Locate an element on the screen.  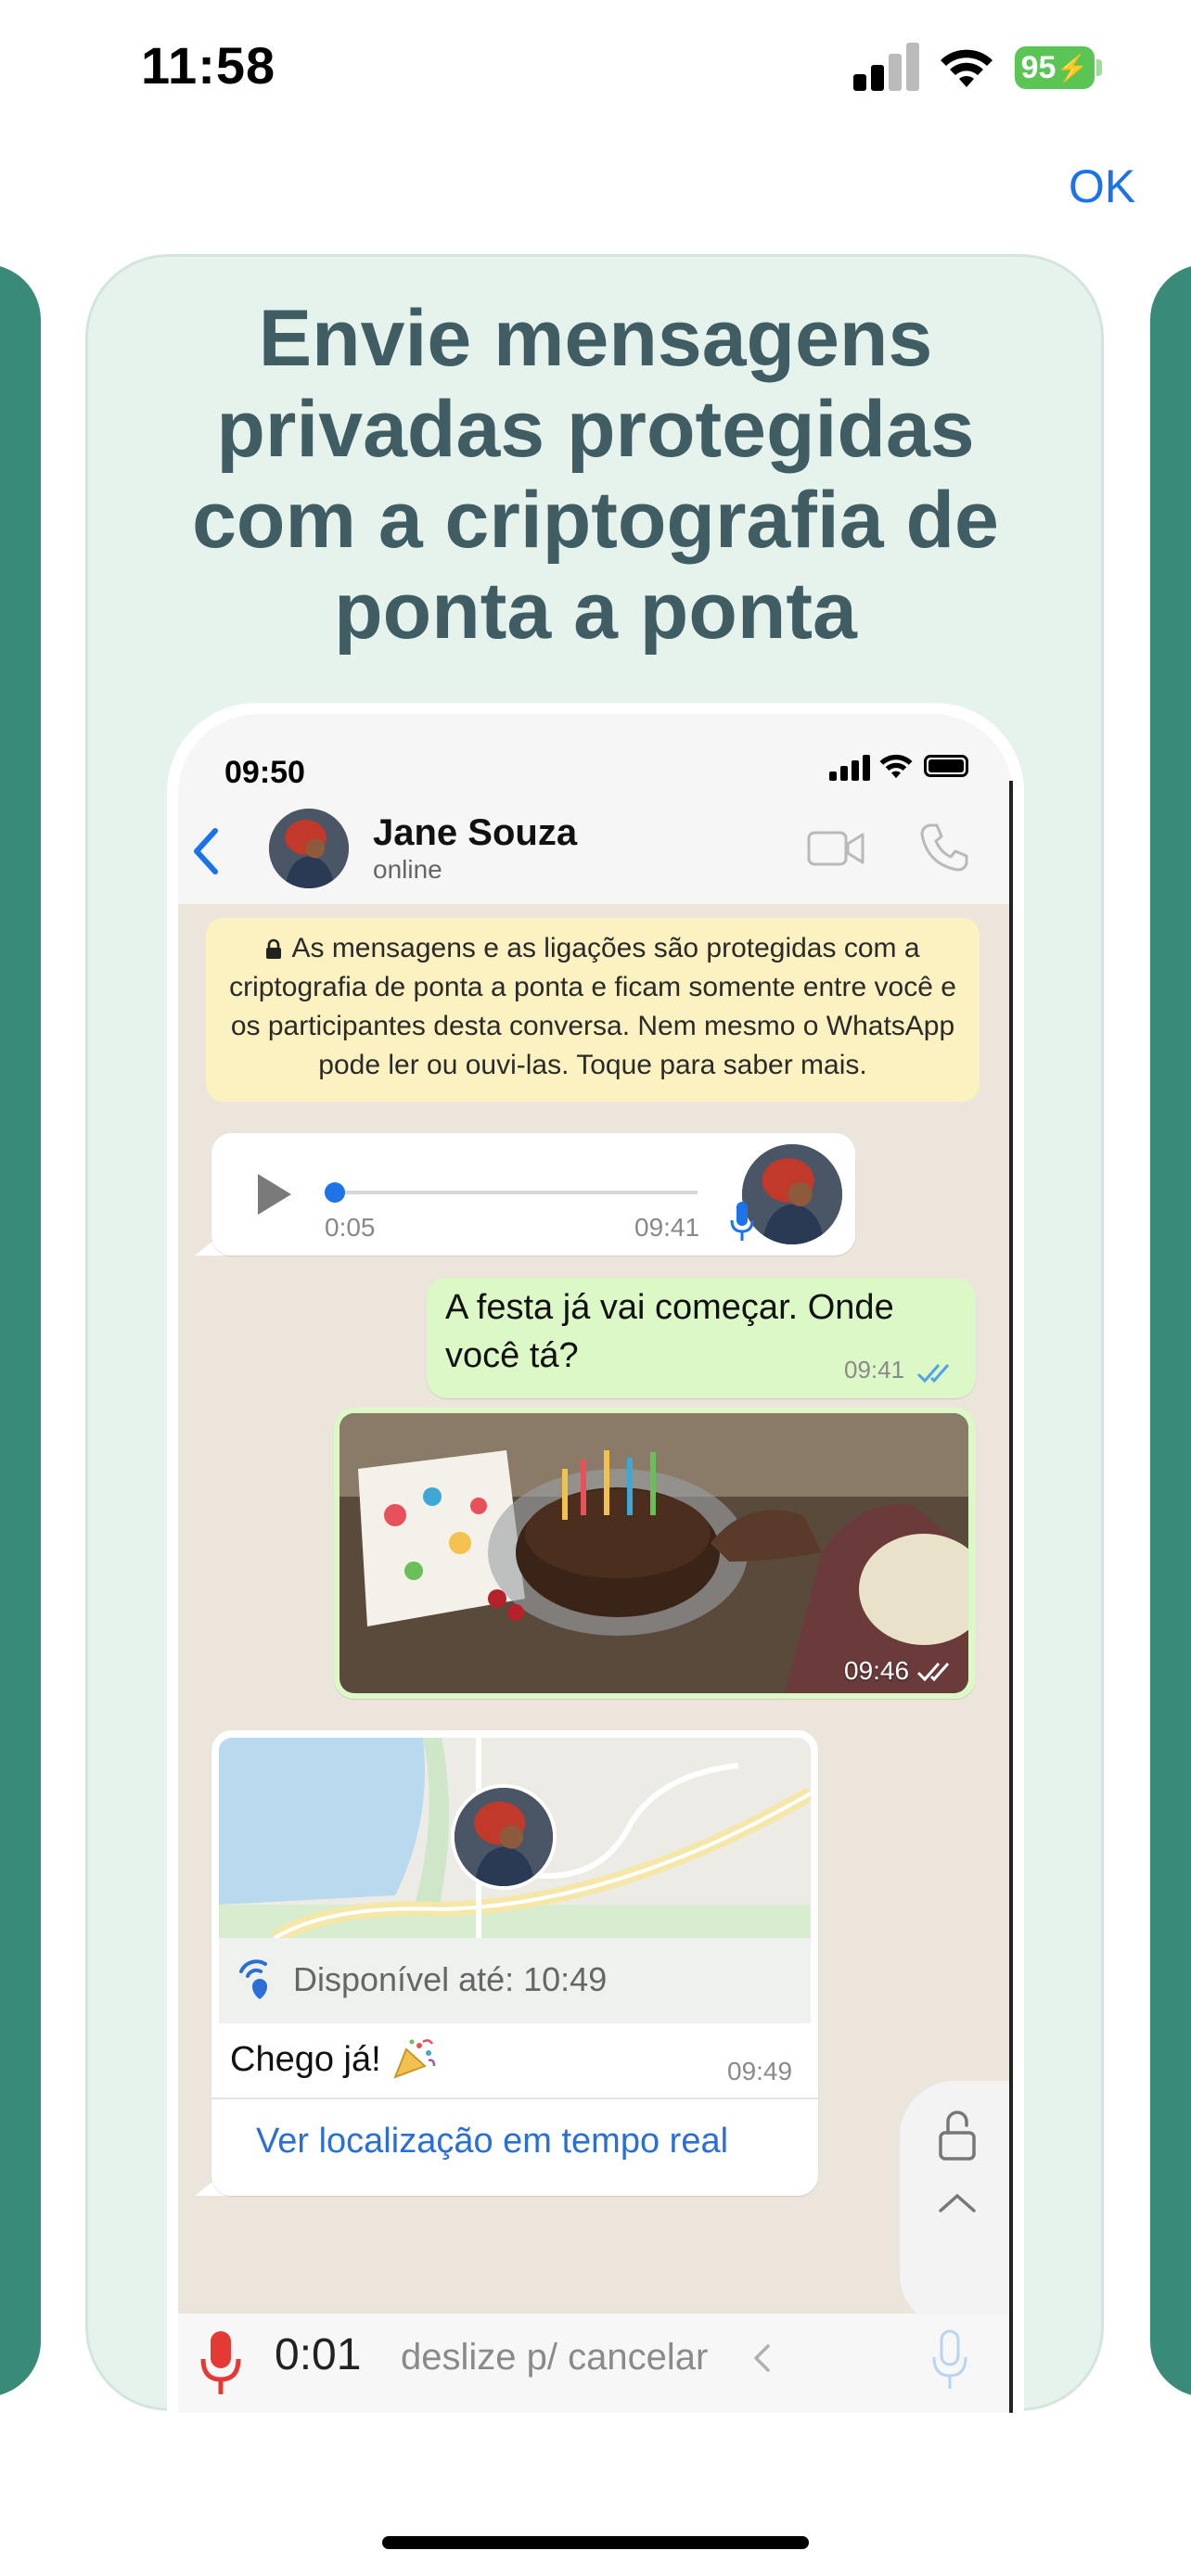
voice-sender-avatar is located at coordinates (792, 1194).